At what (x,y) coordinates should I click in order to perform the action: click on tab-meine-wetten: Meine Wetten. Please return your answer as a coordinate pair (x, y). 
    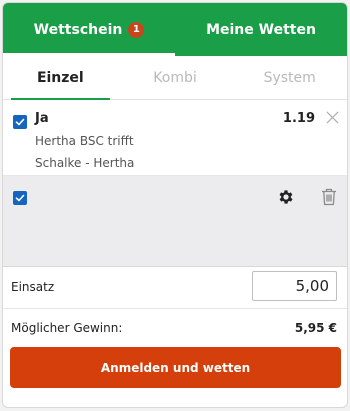
    Looking at the image, I should click on (261, 29).